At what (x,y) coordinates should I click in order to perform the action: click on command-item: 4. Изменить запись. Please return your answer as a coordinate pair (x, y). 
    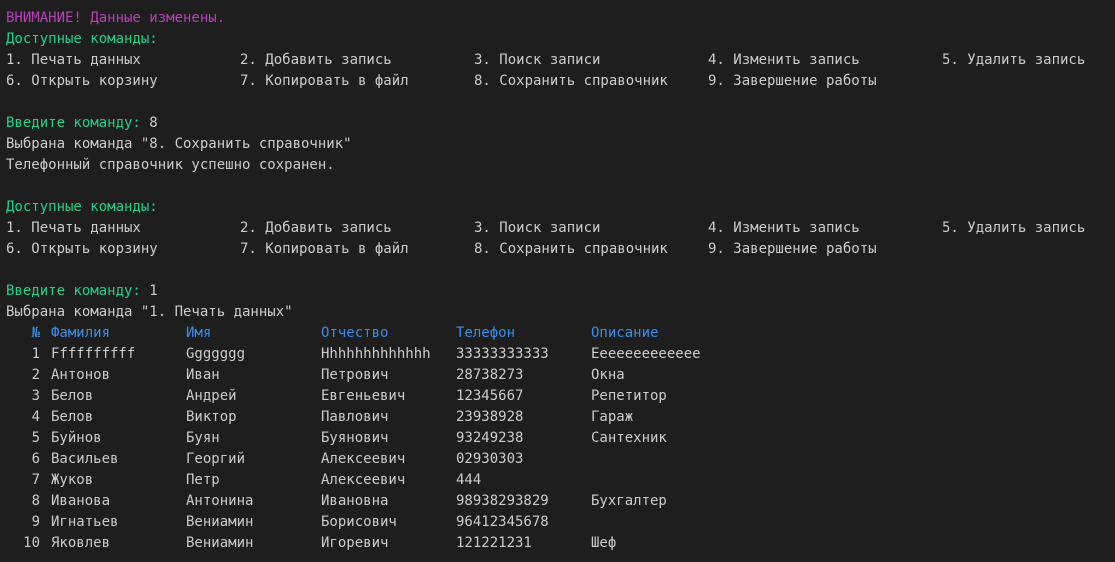
    Looking at the image, I should click on (784, 228).